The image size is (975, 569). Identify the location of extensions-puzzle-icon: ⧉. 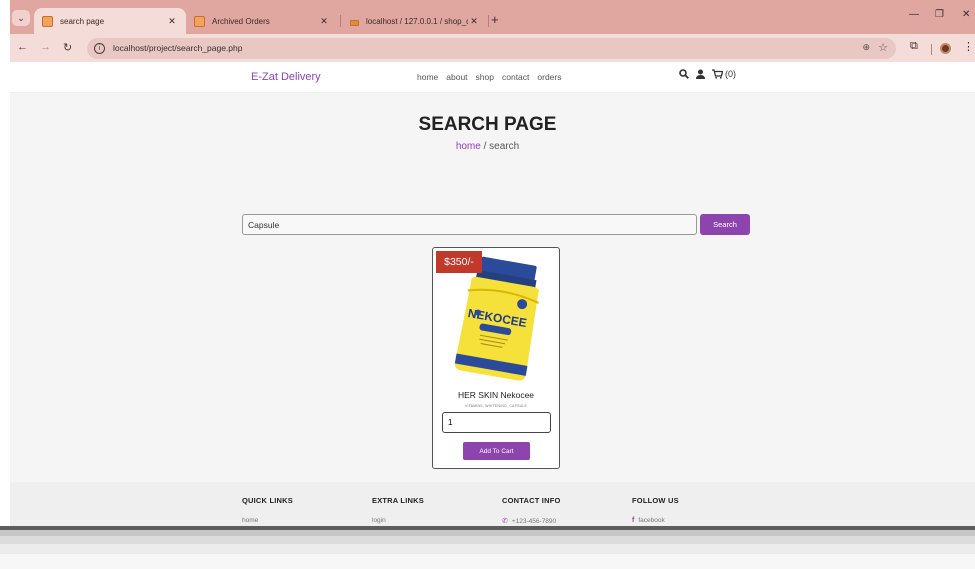
(914, 46).